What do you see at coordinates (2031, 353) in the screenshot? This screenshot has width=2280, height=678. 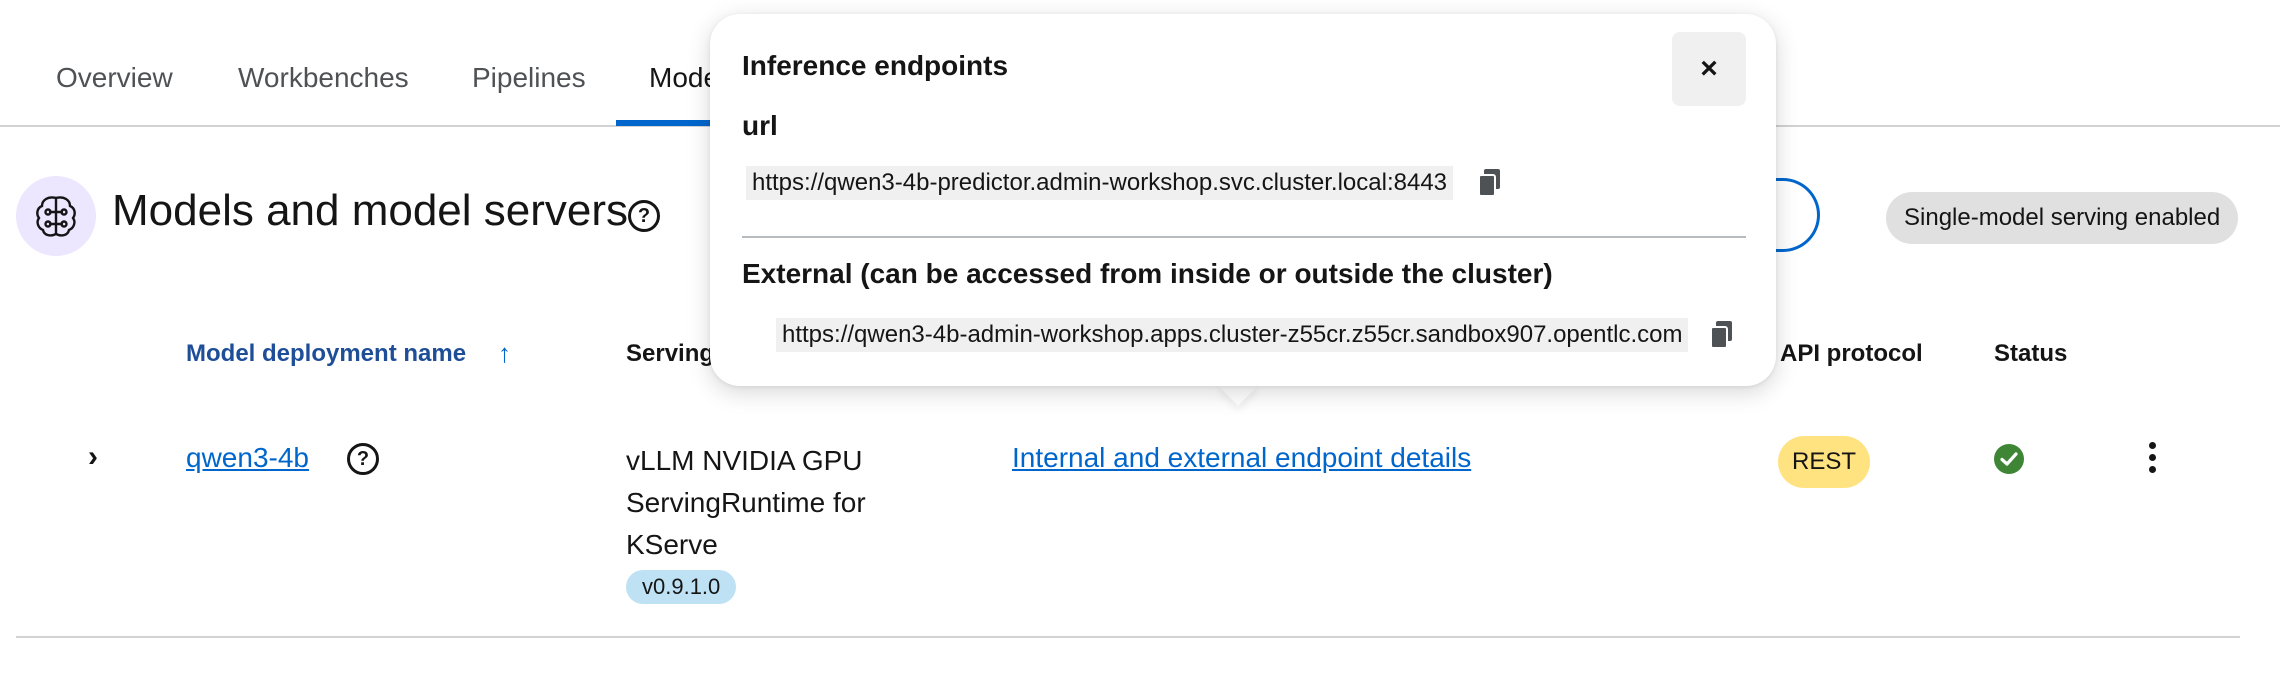 I see `column-header-status: Status` at bounding box center [2031, 353].